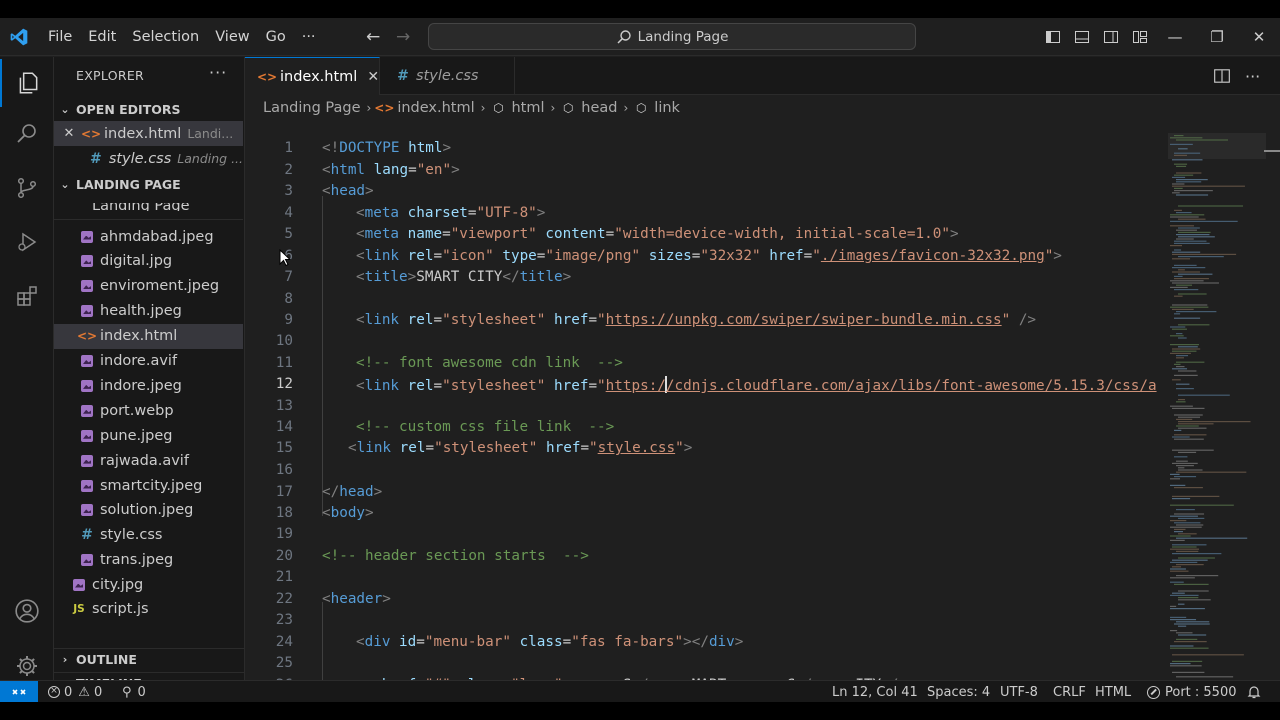  I want to click on remote-indicator-icon, so click(19, 691).